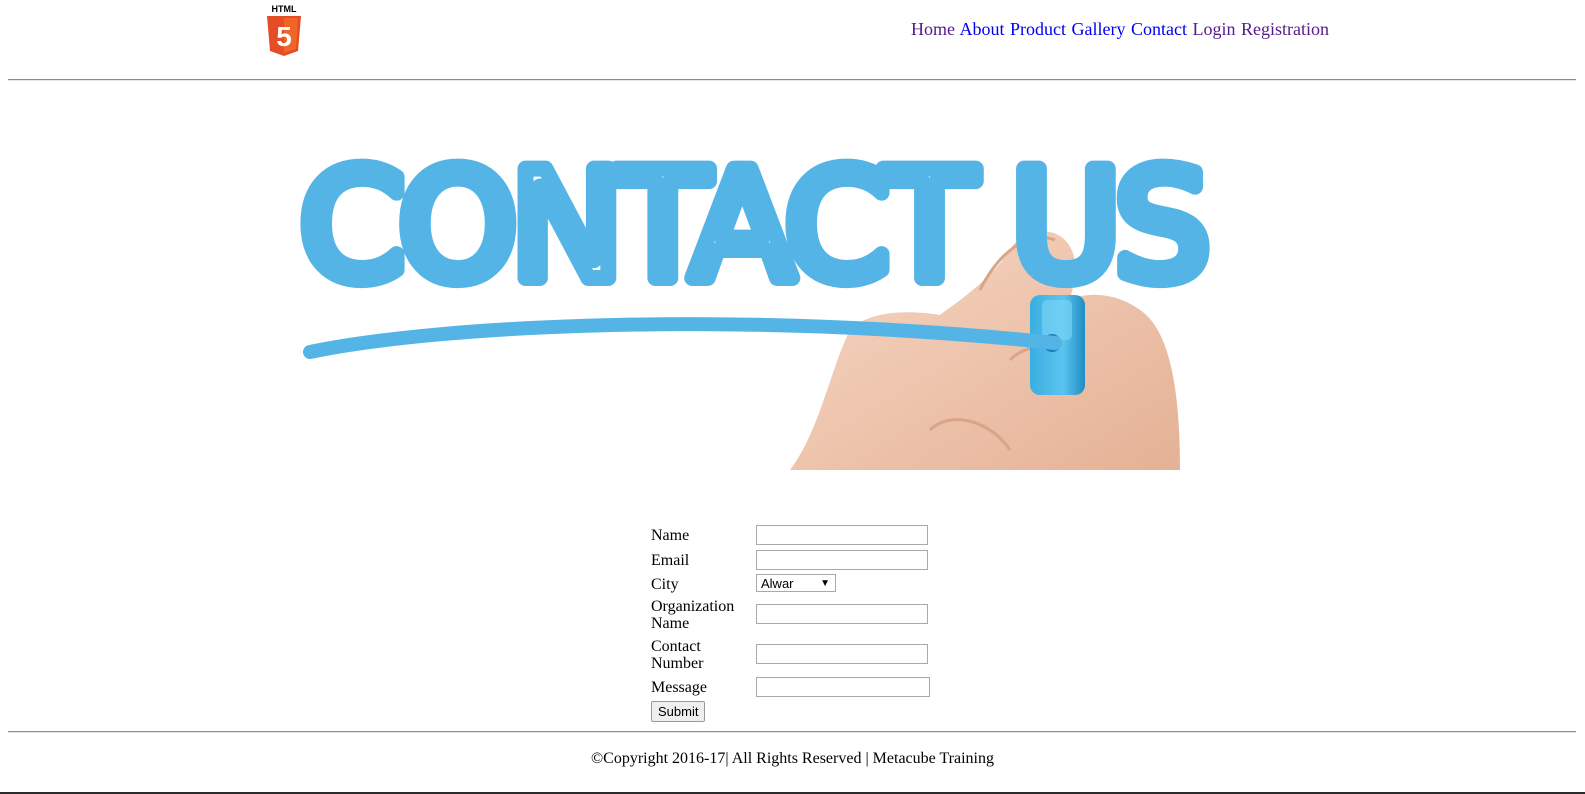  What do you see at coordinates (982, 29) in the screenshot?
I see `nav-about: About` at bounding box center [982, 29].